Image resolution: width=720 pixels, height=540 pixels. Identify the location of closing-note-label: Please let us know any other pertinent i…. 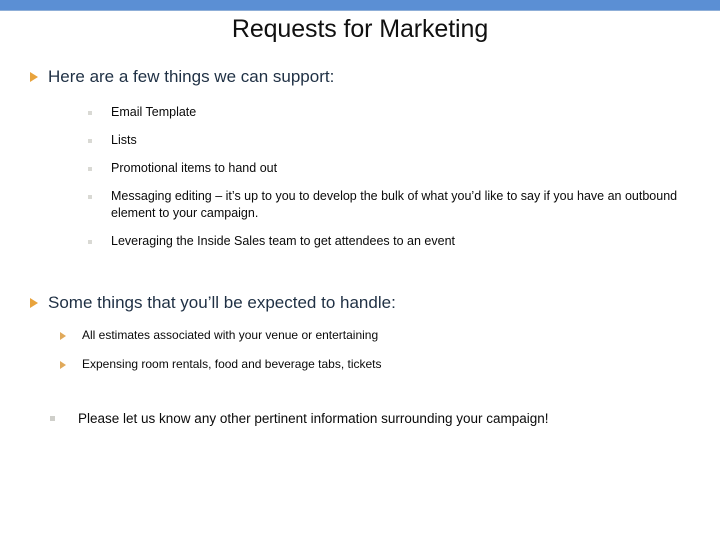
(313, 418).